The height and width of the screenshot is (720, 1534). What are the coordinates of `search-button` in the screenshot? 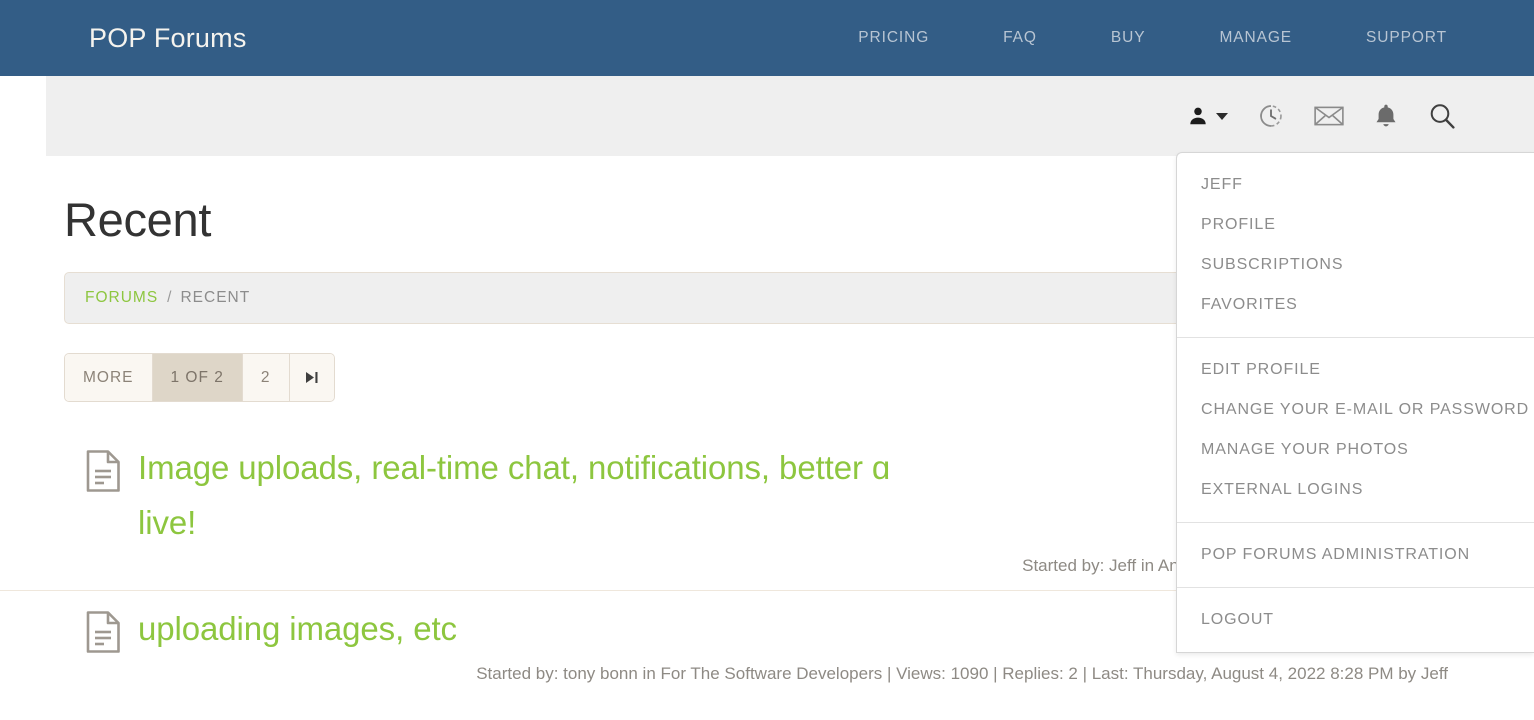 It's located at (1442, 116).